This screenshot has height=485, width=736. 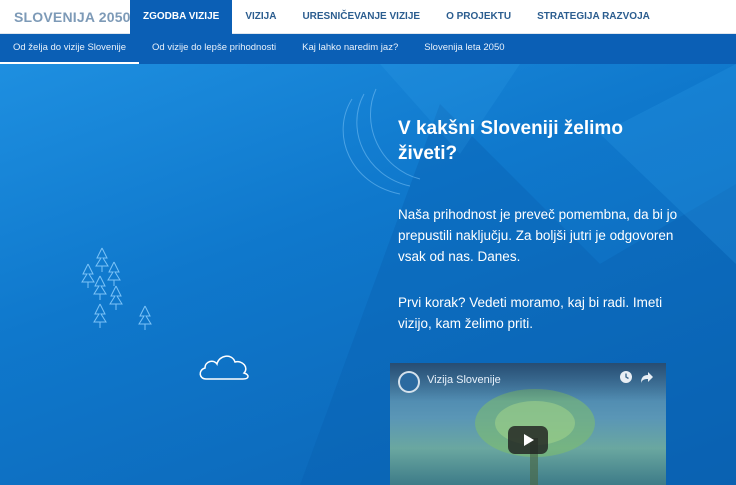 I want to click on video-title: Vizija Slovenije, so click(x=464, y=380).